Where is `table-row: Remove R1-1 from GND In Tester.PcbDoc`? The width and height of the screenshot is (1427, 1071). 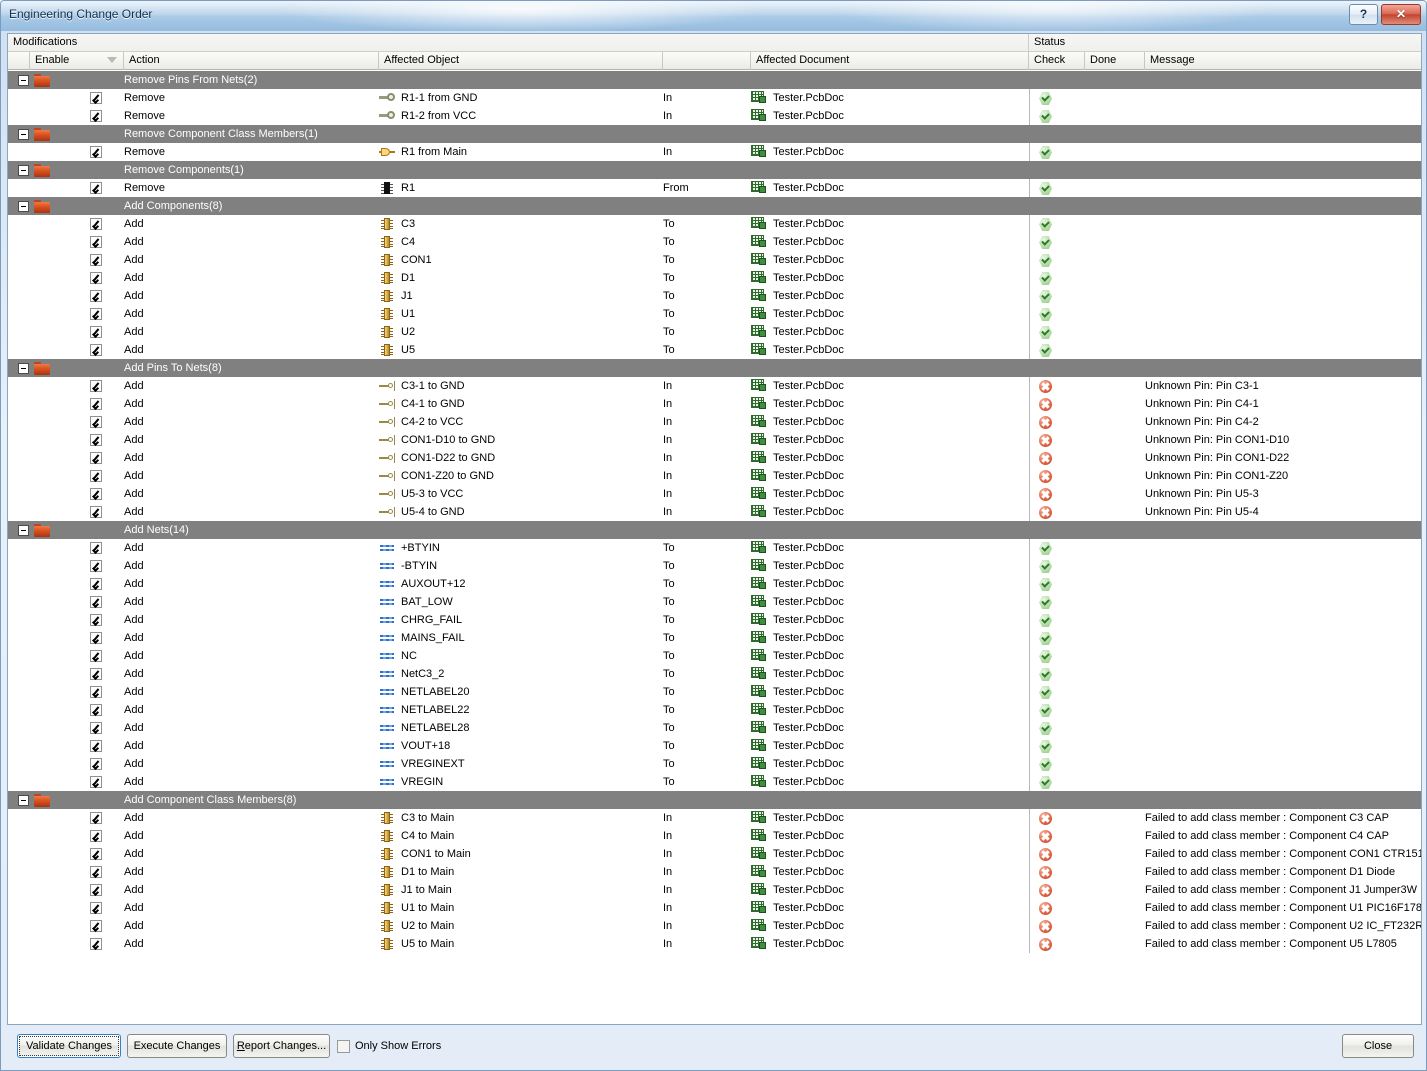
table-row: Remove R1-1 from GND In Tester.PcbDoc is located at coordinates (714, 98).